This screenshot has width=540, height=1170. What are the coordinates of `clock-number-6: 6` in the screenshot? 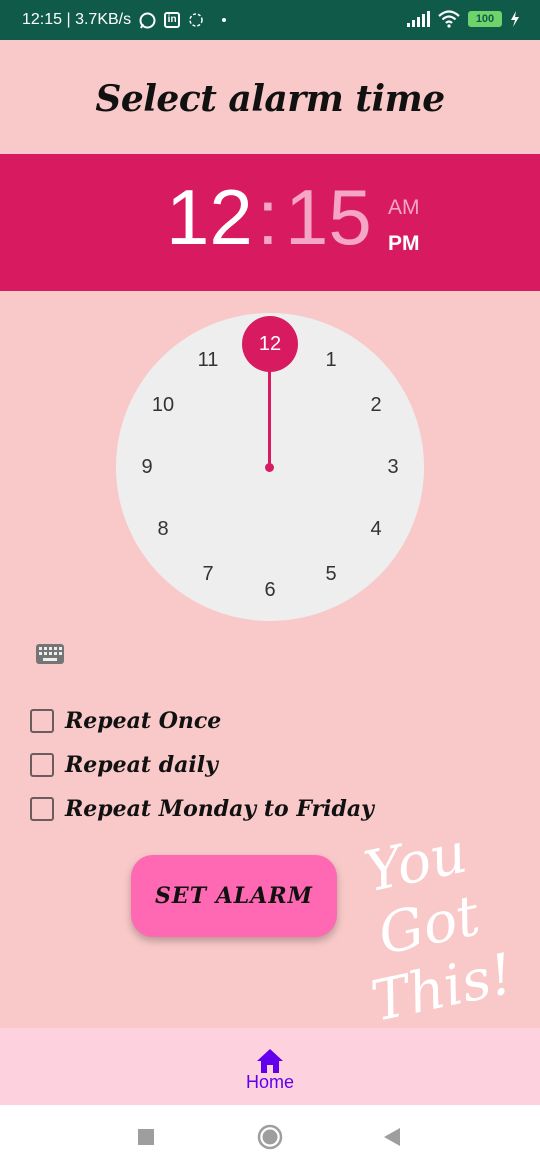 It's located at (270, 590).